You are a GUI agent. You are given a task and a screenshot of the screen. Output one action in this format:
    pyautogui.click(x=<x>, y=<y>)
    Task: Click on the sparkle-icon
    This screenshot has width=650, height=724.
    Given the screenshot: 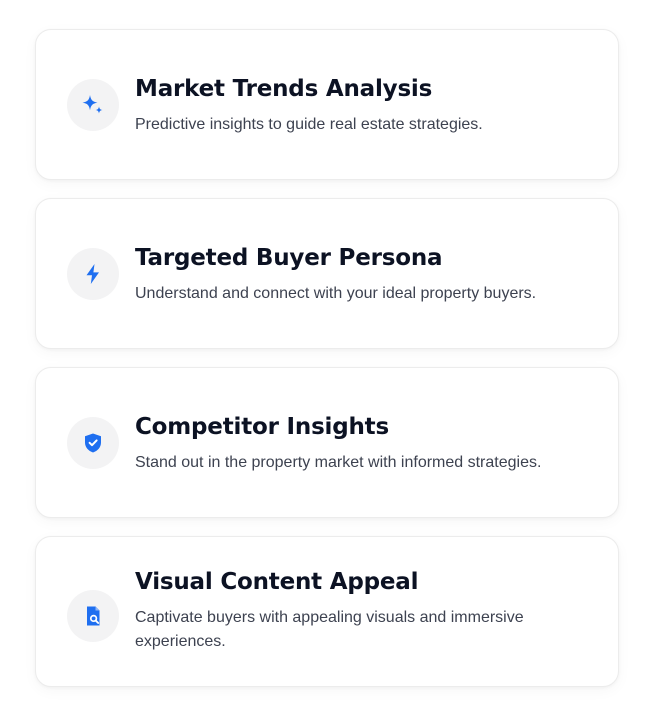 What is the action you would take?
    pyautogui.click(x=92, y=103)
    